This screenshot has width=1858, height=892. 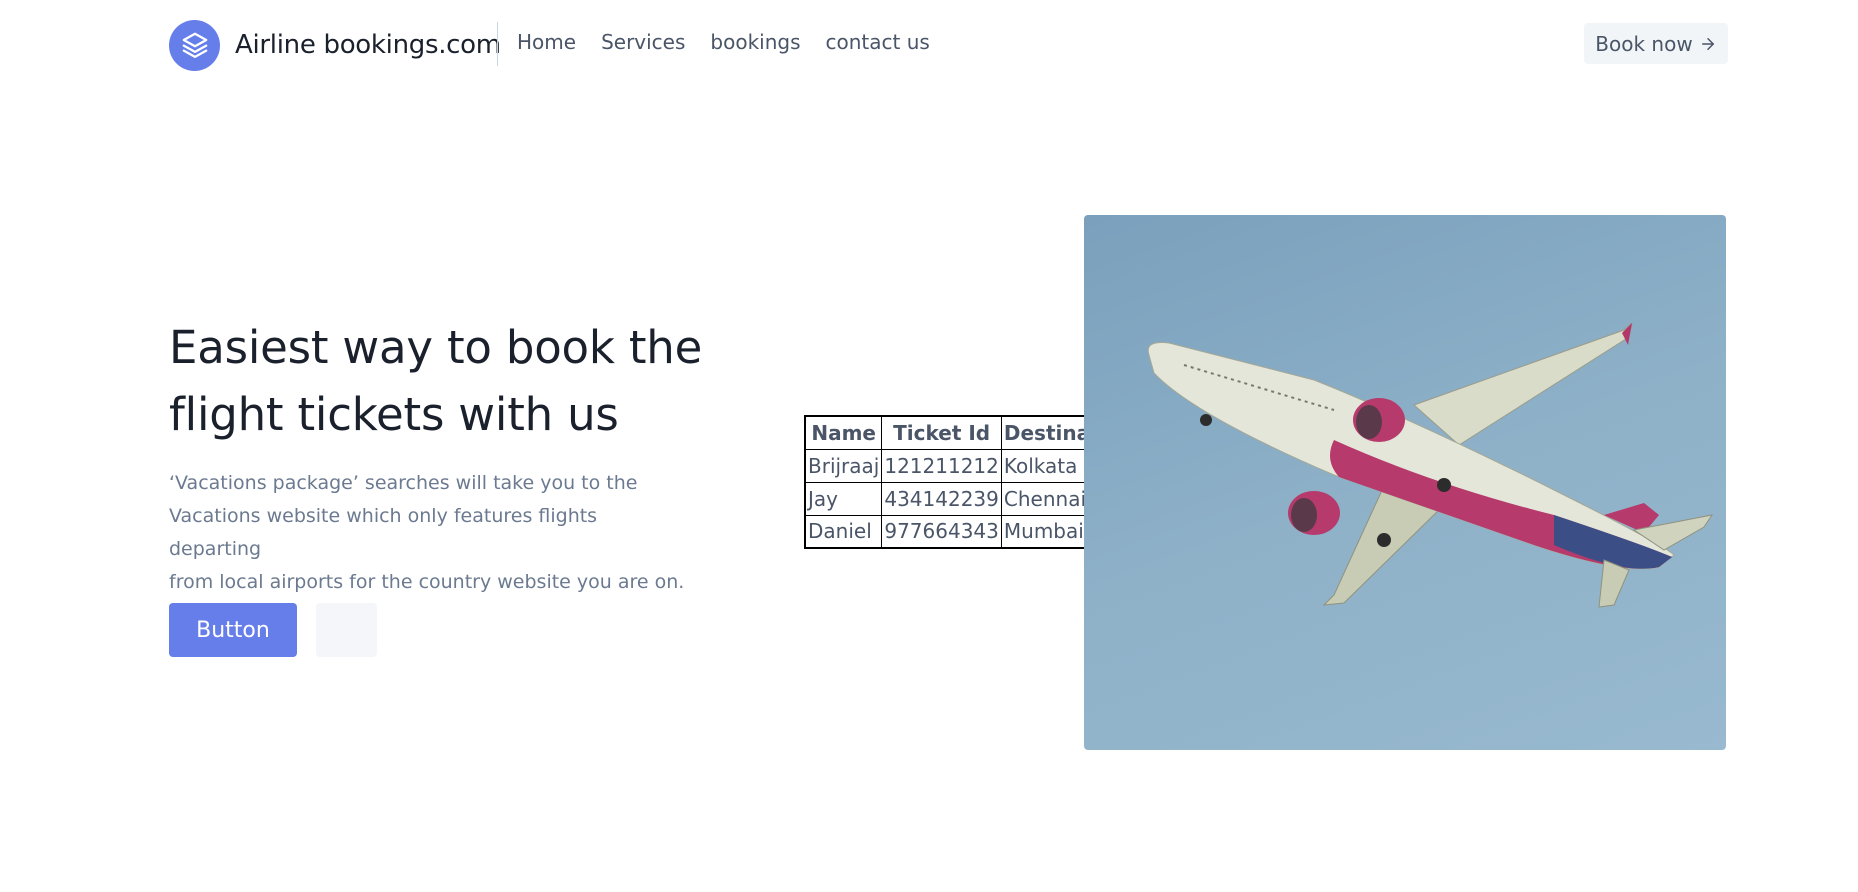 What do you see at coordinates (436, 347) in the screenshot?
I see `hero-title-line1: Easiest way to book the` at bounding box center [436, 347].